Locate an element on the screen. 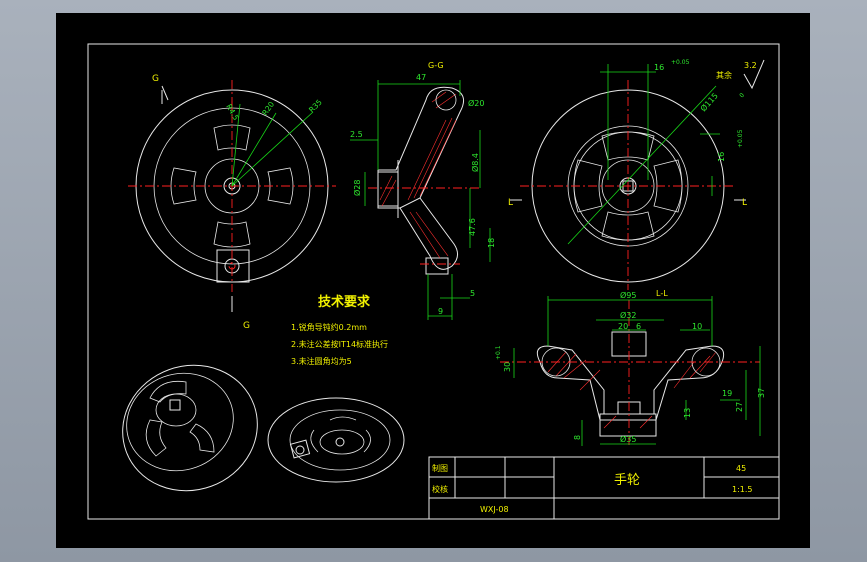 Image resolution: width=867 pixels, height=562 pixels. dim-6: 6 is located at coordinates (638, 326).